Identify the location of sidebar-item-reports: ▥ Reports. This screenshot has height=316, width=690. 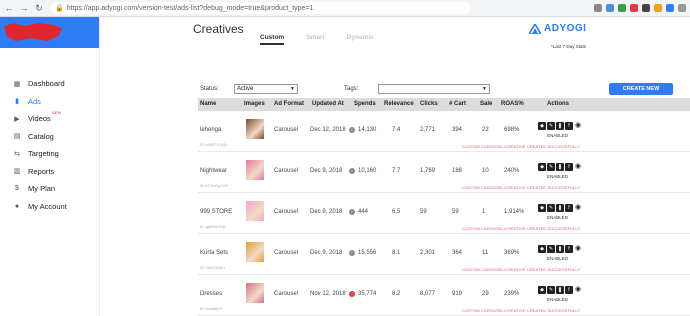
(49, 172).